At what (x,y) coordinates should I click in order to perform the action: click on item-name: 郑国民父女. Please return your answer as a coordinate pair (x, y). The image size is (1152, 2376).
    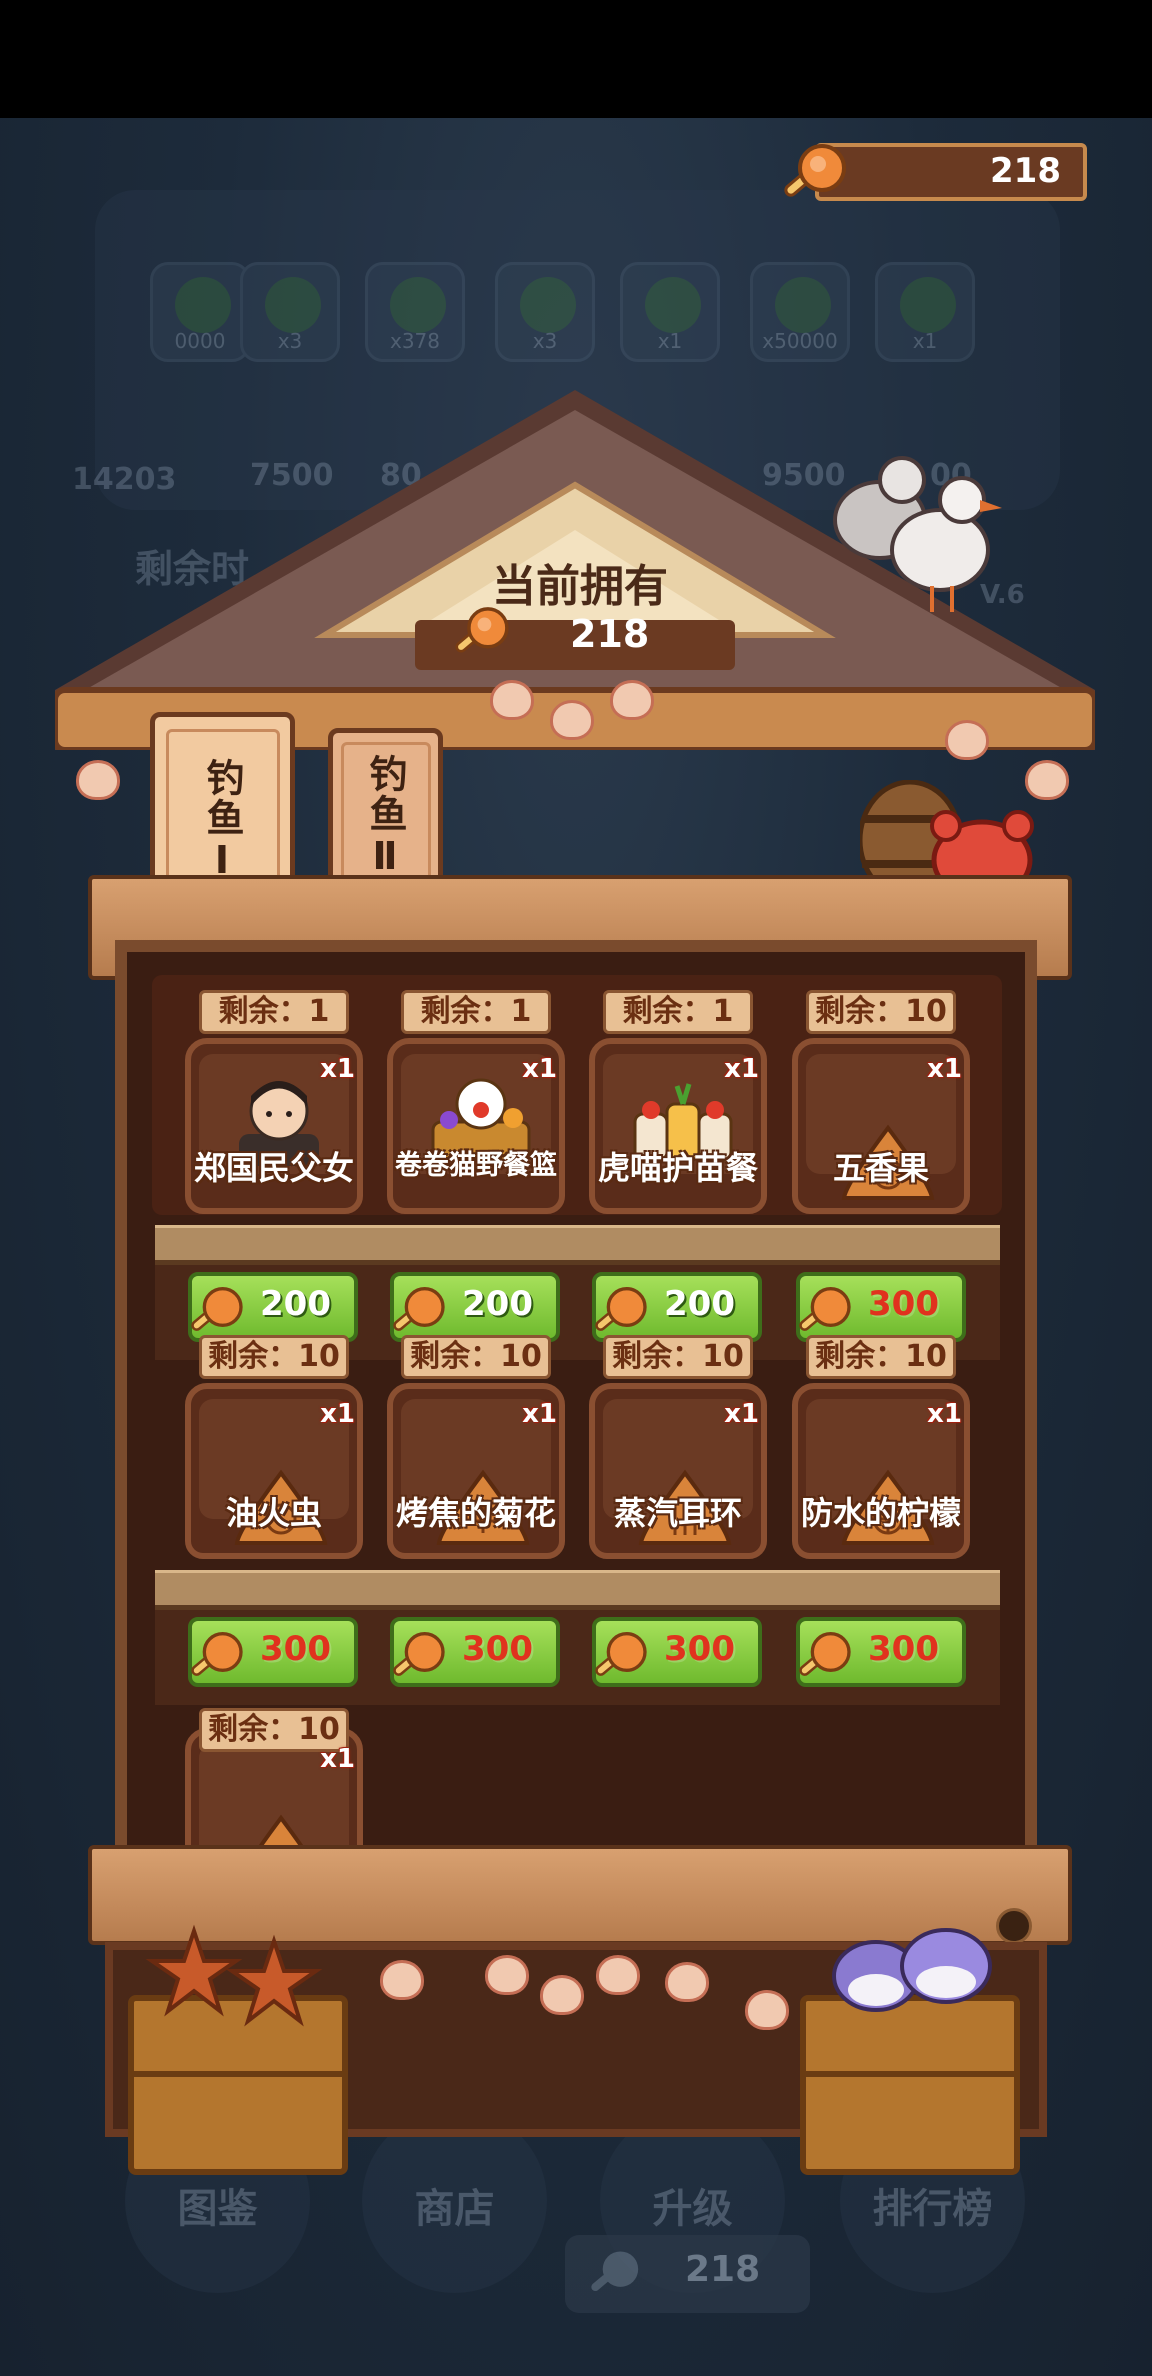
    Looking at the image, I should click on (273, 1168).